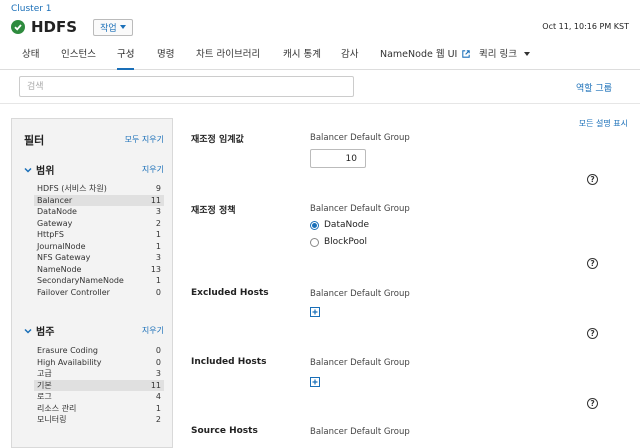  I want to click on filter-item-label: SecondaryNameNode, so click(80, 281).